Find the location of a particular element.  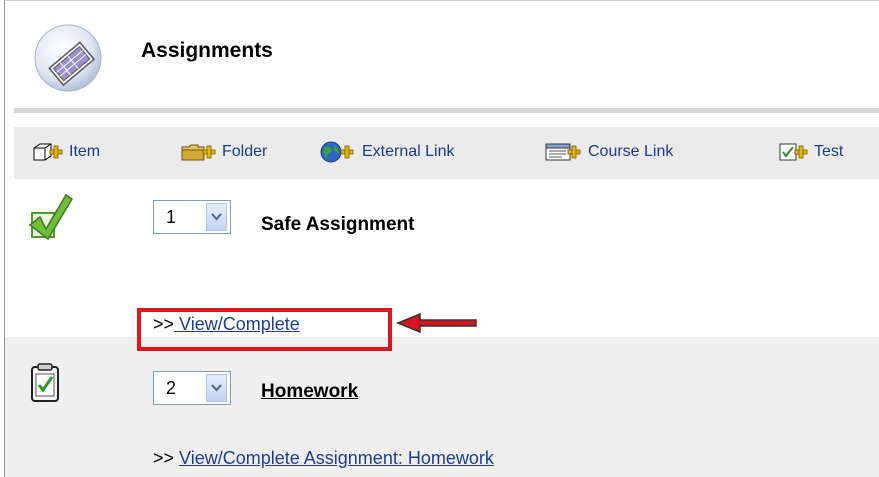

add-course-link-button: Course Link is located at coordinates (608, 152).